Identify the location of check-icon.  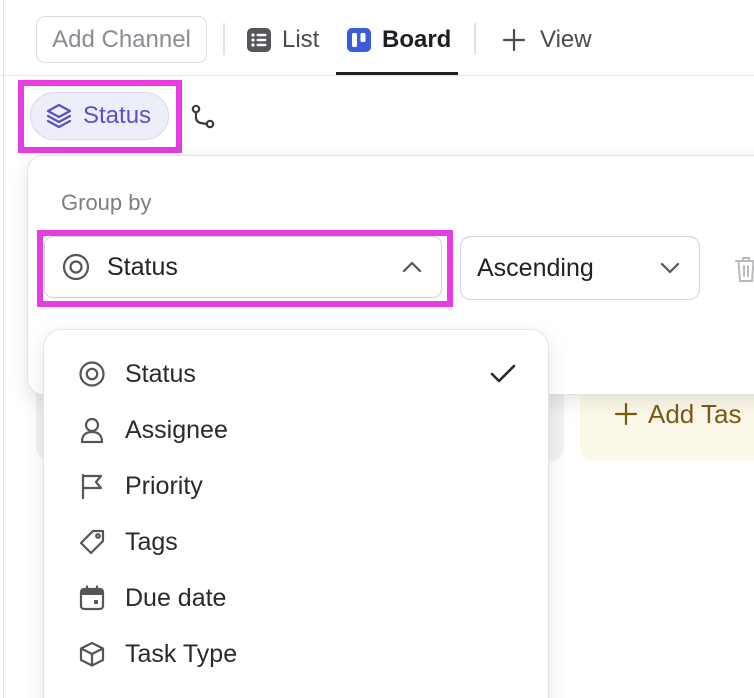
(503, 374).